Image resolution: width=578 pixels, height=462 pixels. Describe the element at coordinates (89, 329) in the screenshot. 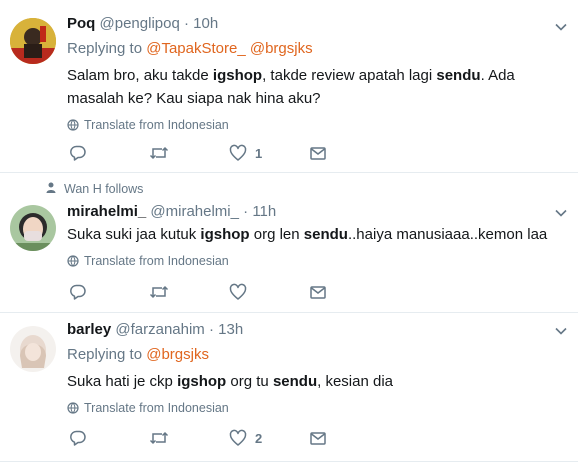

I see `display-name: barley` at that location.